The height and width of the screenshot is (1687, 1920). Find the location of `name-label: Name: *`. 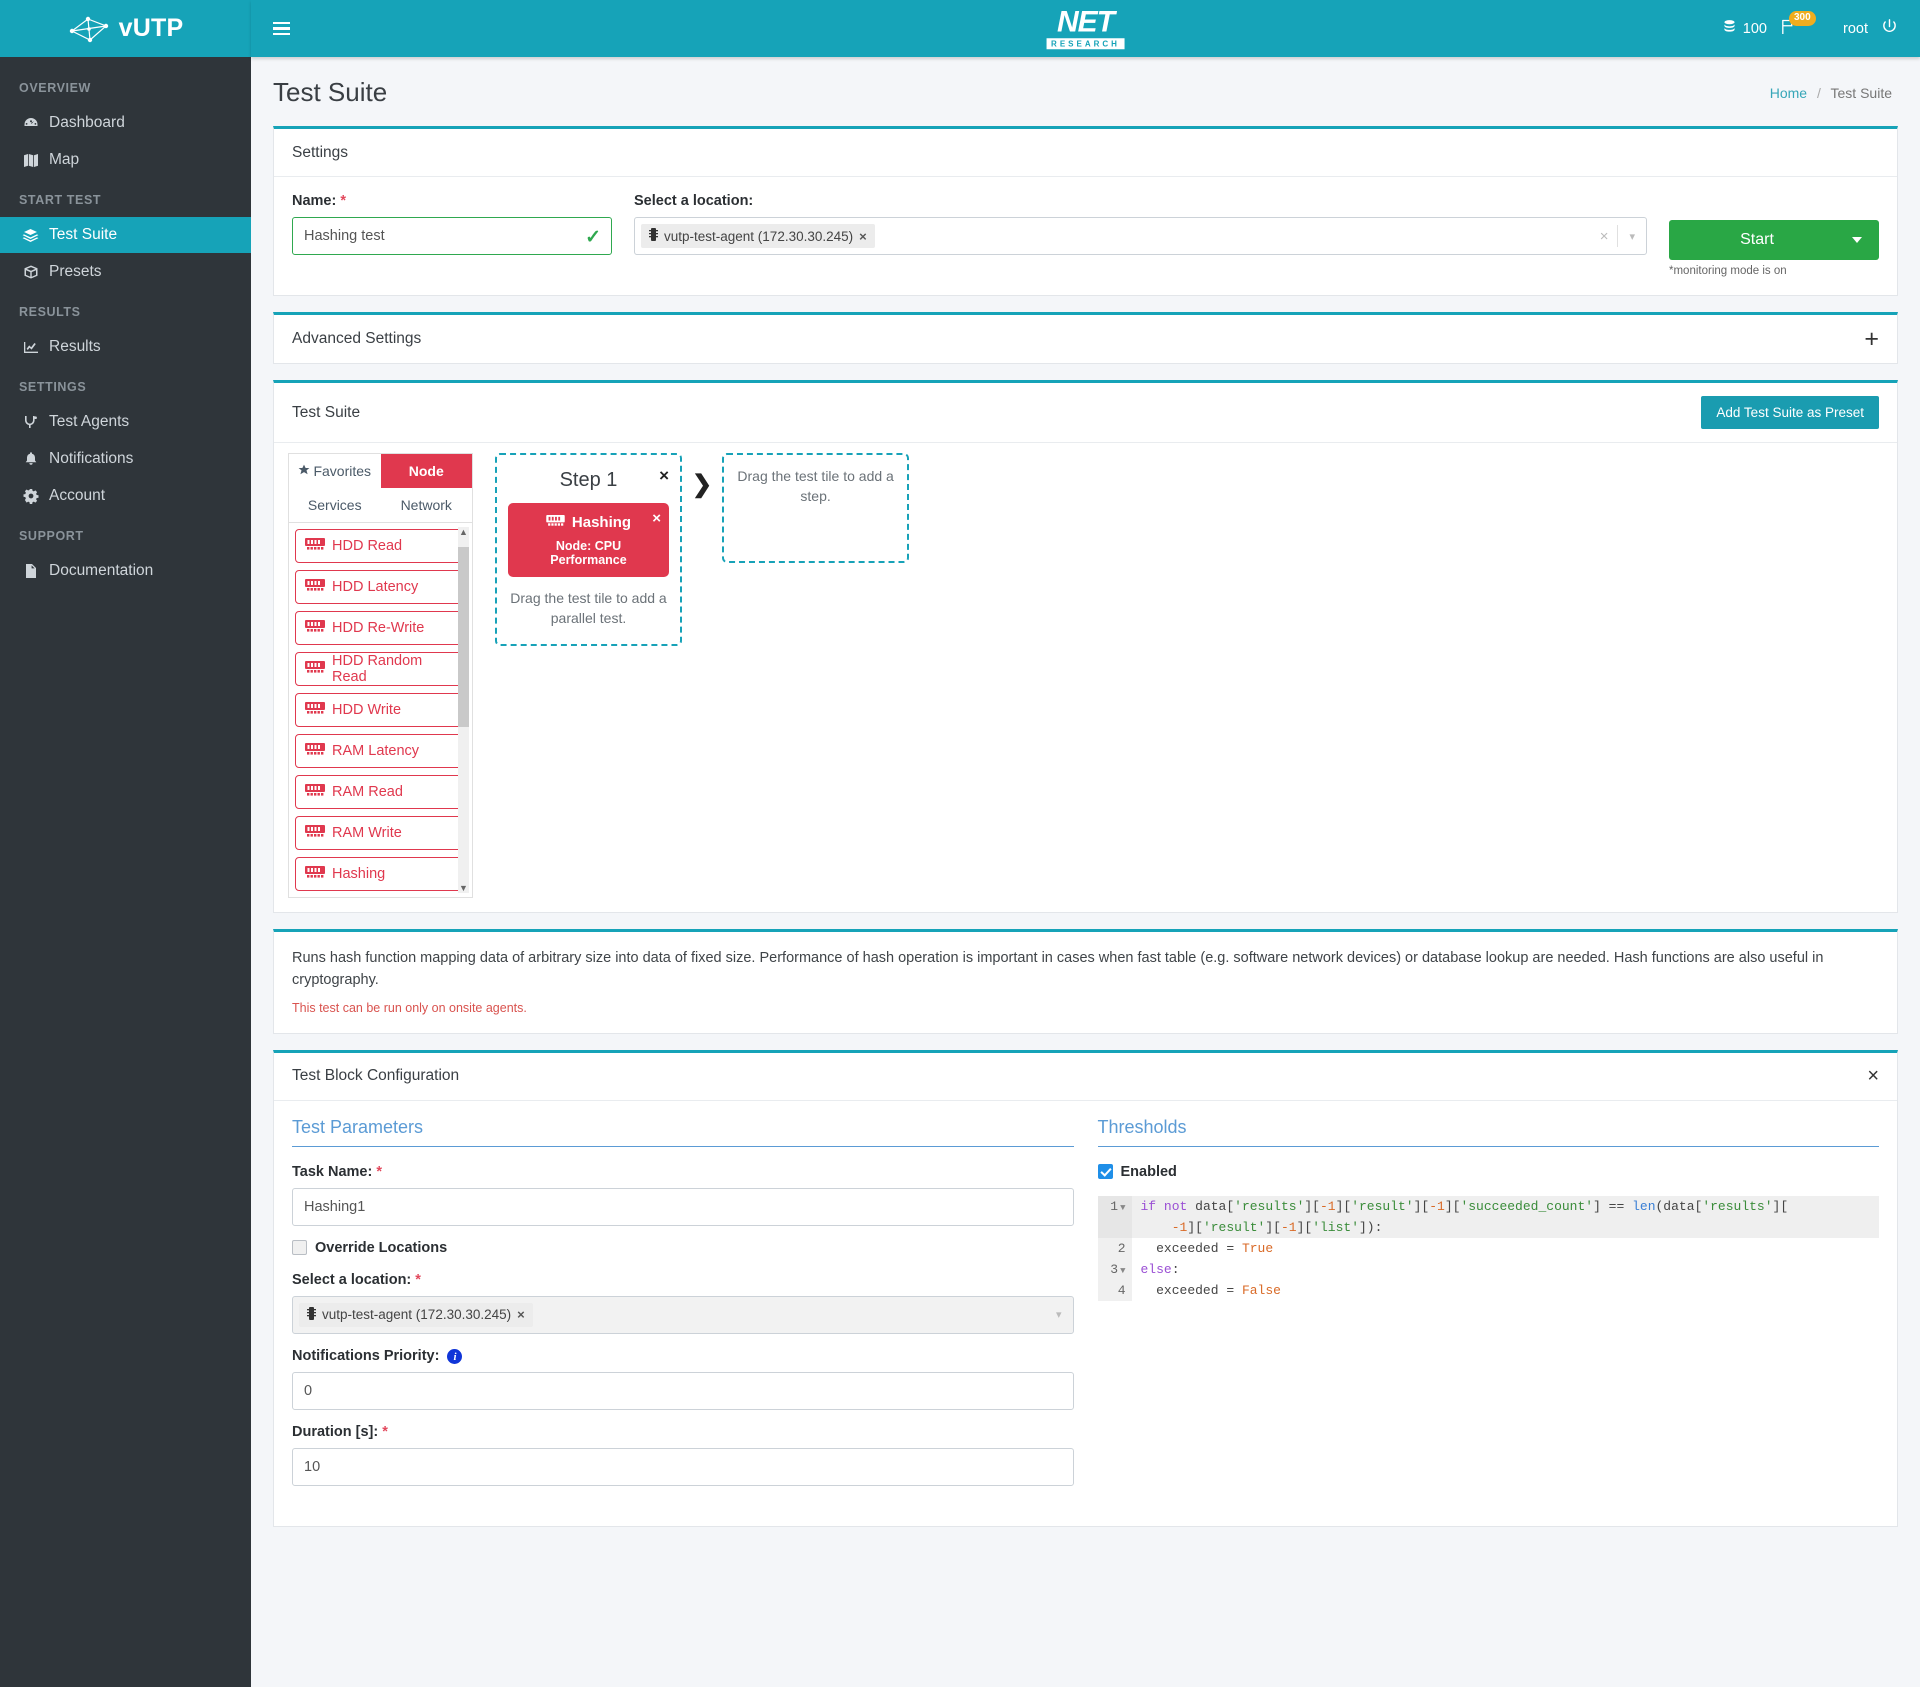

name-label: Name: * is located at coordinates (452, 201).